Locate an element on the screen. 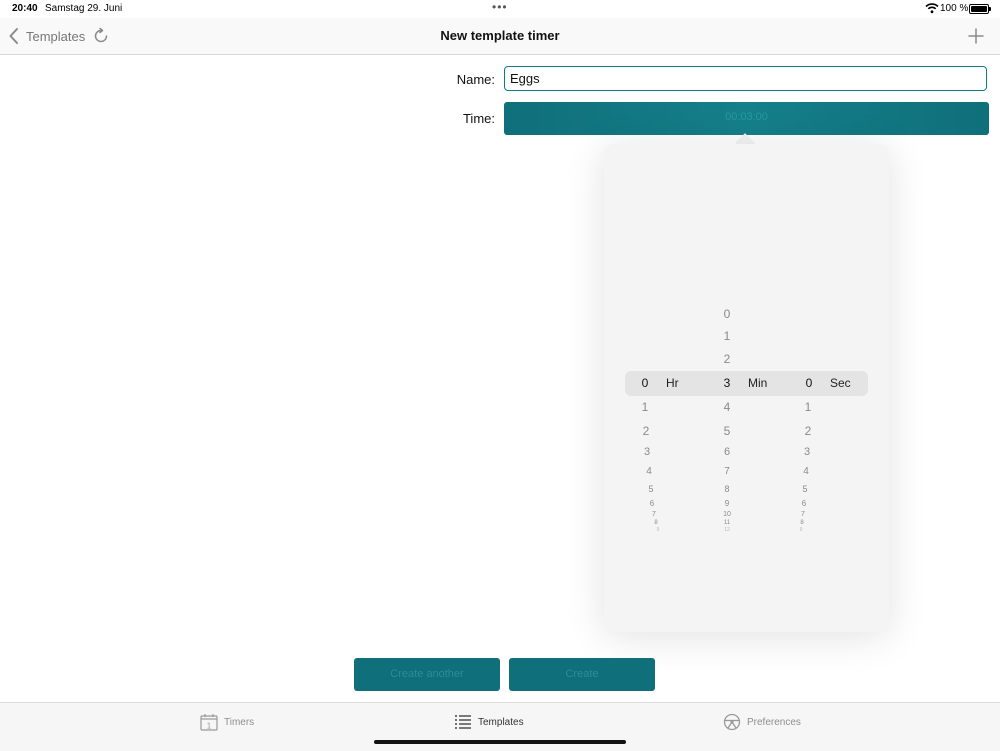  plus-icon is located at coordinates (976, 36).